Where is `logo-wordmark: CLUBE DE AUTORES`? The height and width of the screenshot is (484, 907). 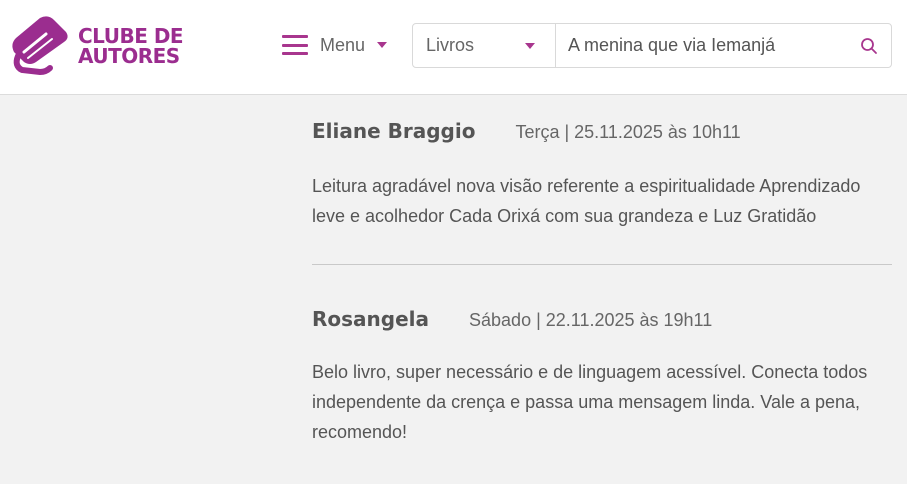 logo-wordmark: CLUBE DE AUTORES is located at coordinates (131, 46).